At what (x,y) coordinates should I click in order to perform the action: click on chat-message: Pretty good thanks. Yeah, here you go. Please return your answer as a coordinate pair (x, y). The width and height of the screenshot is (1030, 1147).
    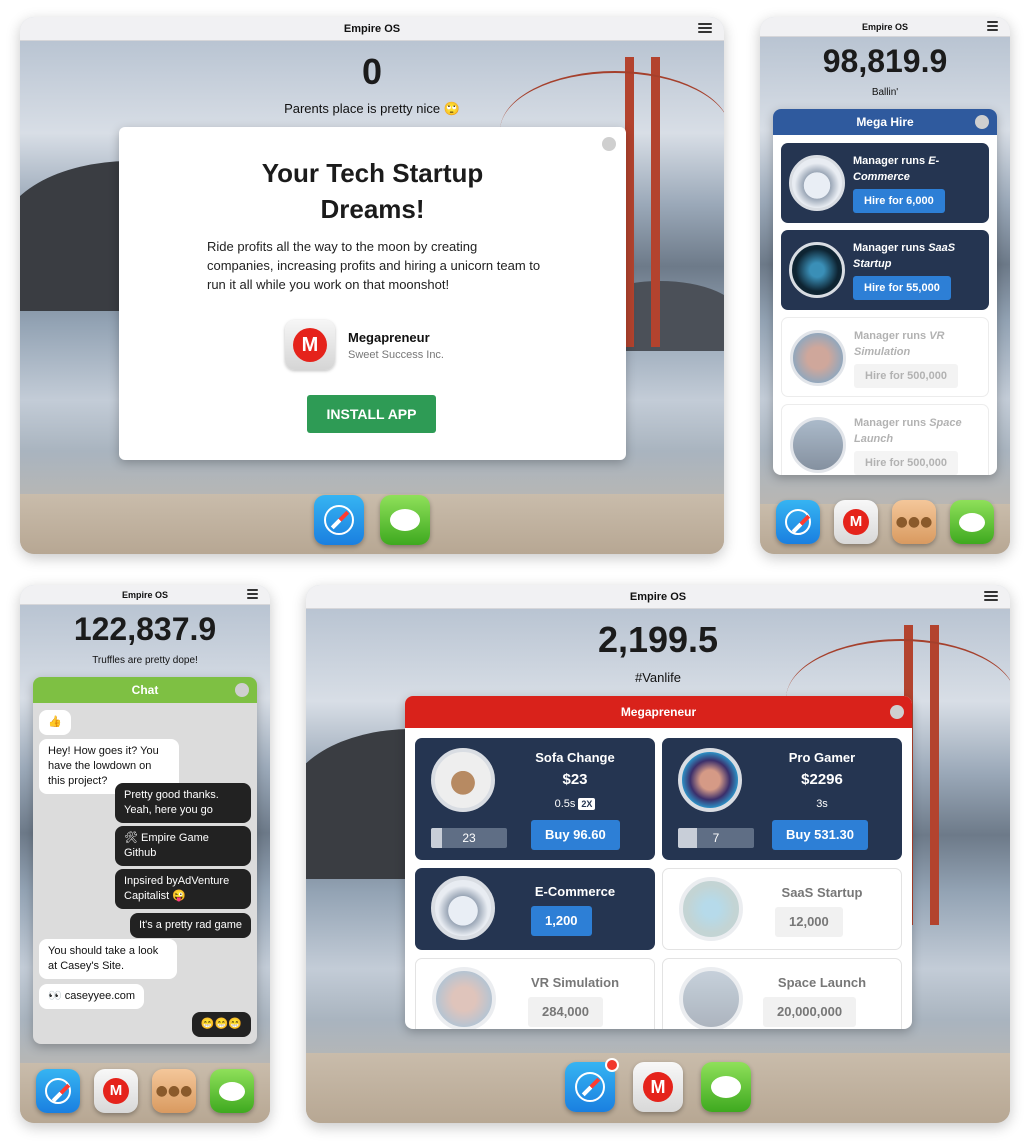
    Looking at the image, I should click on (183, 803).